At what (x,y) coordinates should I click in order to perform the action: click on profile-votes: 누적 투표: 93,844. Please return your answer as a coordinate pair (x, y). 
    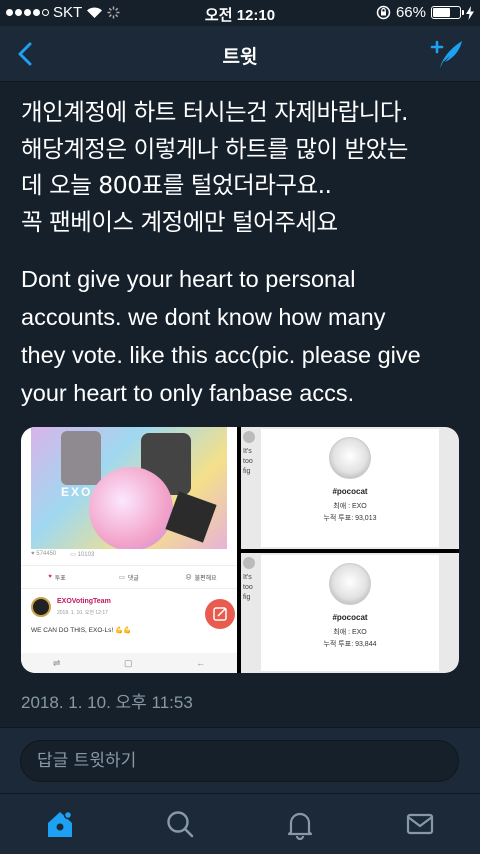
    Looking at the image, I should click on (350, 644).